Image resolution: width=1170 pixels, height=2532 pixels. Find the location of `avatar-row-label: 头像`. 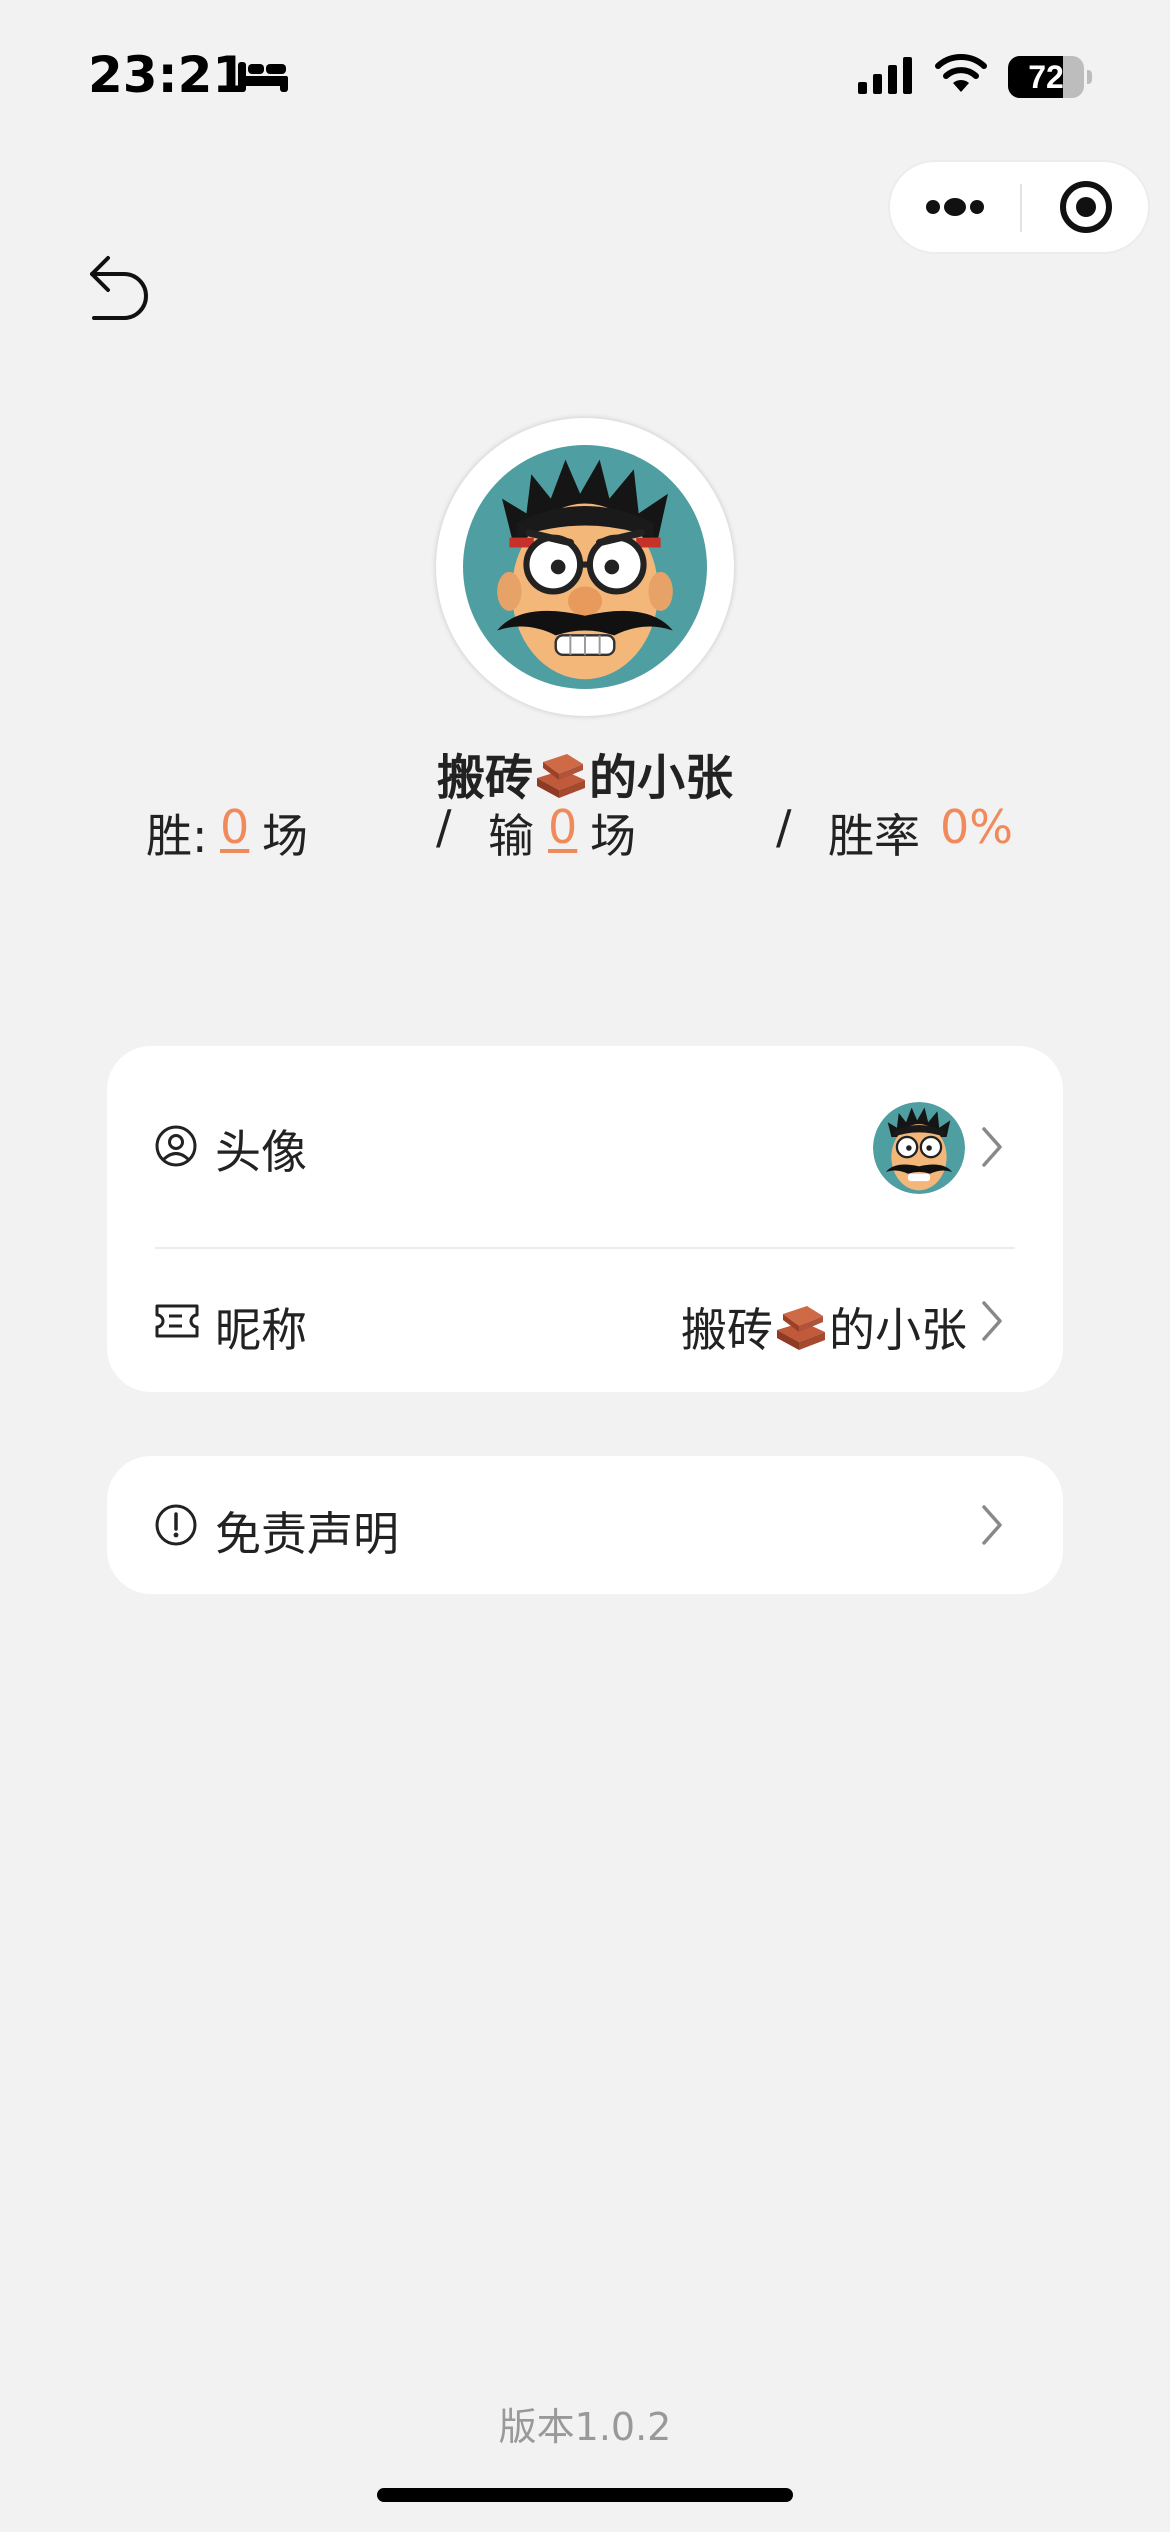

avatar-row-label: 头像 is located at coordinates (261, 1152).